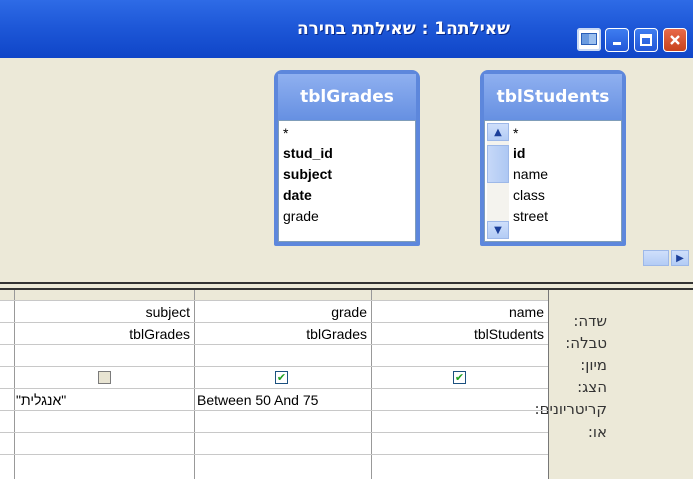  I want to click on field-cell: grade, so click(349, 312).